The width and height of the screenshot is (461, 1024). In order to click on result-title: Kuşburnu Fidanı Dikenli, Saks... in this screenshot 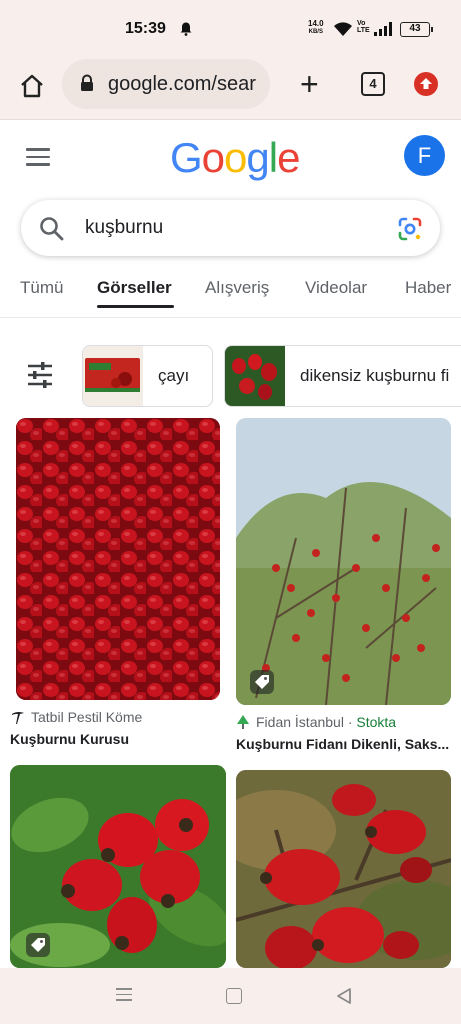, I will do `click(345, 744)`.